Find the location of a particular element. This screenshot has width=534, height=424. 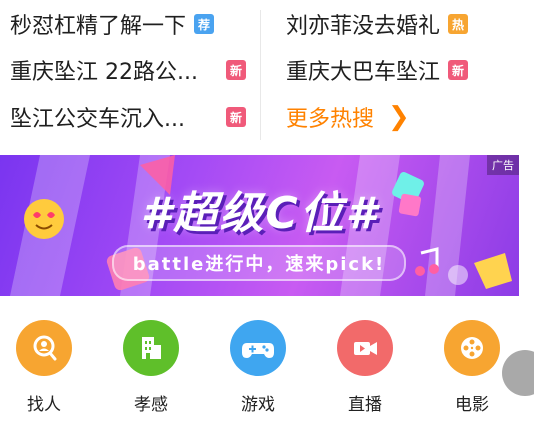

hot-search-item: 坠江公交车沉入... 新 is located at coordinates (128, 117).